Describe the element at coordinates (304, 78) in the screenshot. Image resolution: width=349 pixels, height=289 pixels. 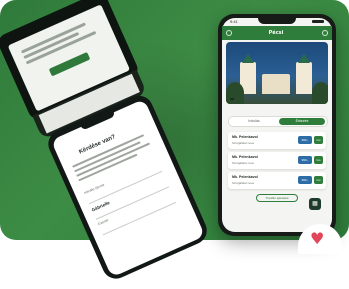
I see `tower-right` at that location.